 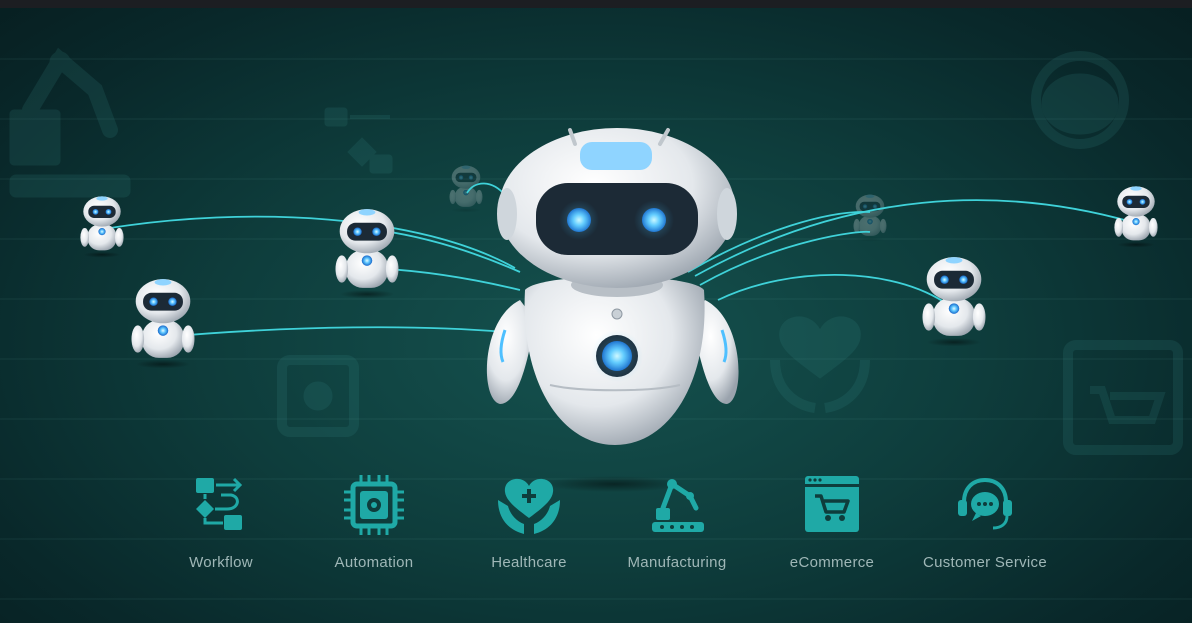 What do you see at coordinates (985, 503) in the screenshot?
I see `headset-chat-icon` at bounding box center [985, 503].